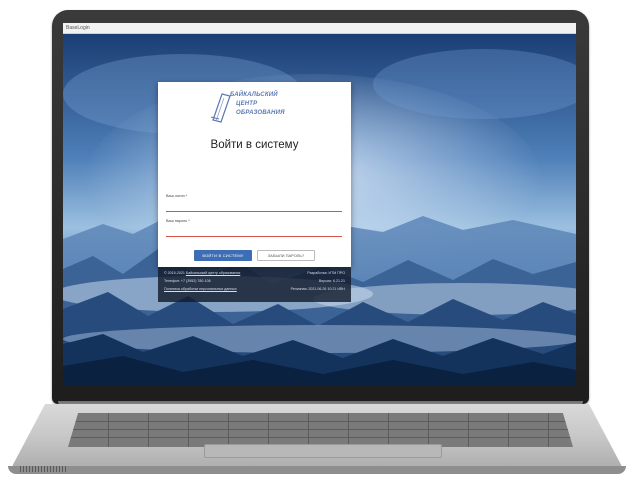 Image resolution: width=632 pixels, height=483 pixels. I want to click on laptop-front-edge, so click(317, 470).